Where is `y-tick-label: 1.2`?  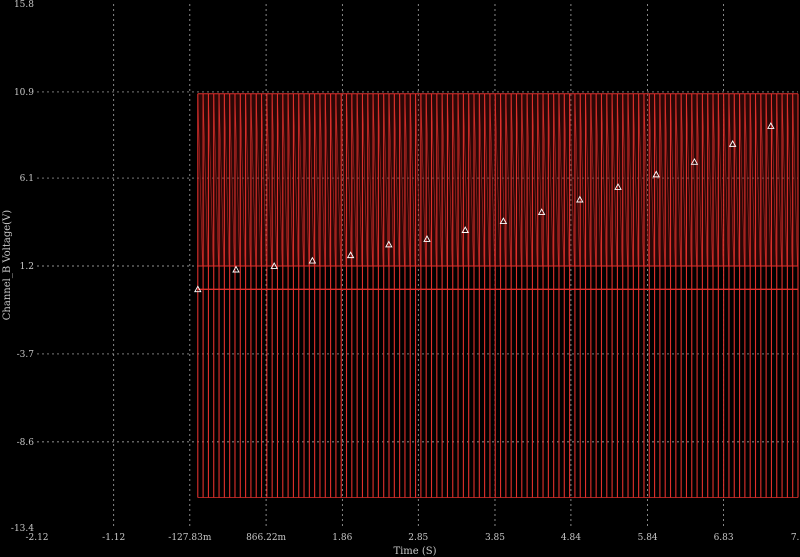
y-tick-label: 1.2 is located at coordinates (27, 267).